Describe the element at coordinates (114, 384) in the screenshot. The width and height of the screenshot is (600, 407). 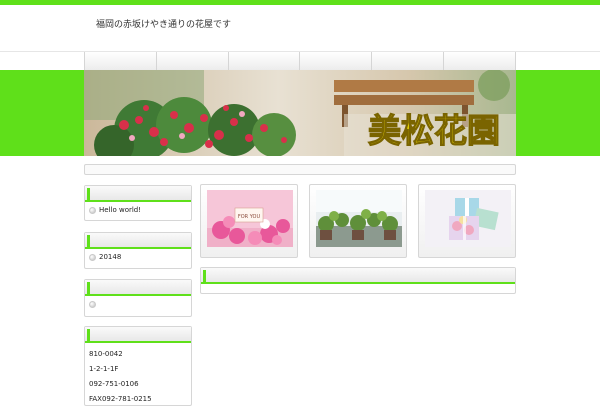
I see `phone-number: 092-751-0106` at that location.